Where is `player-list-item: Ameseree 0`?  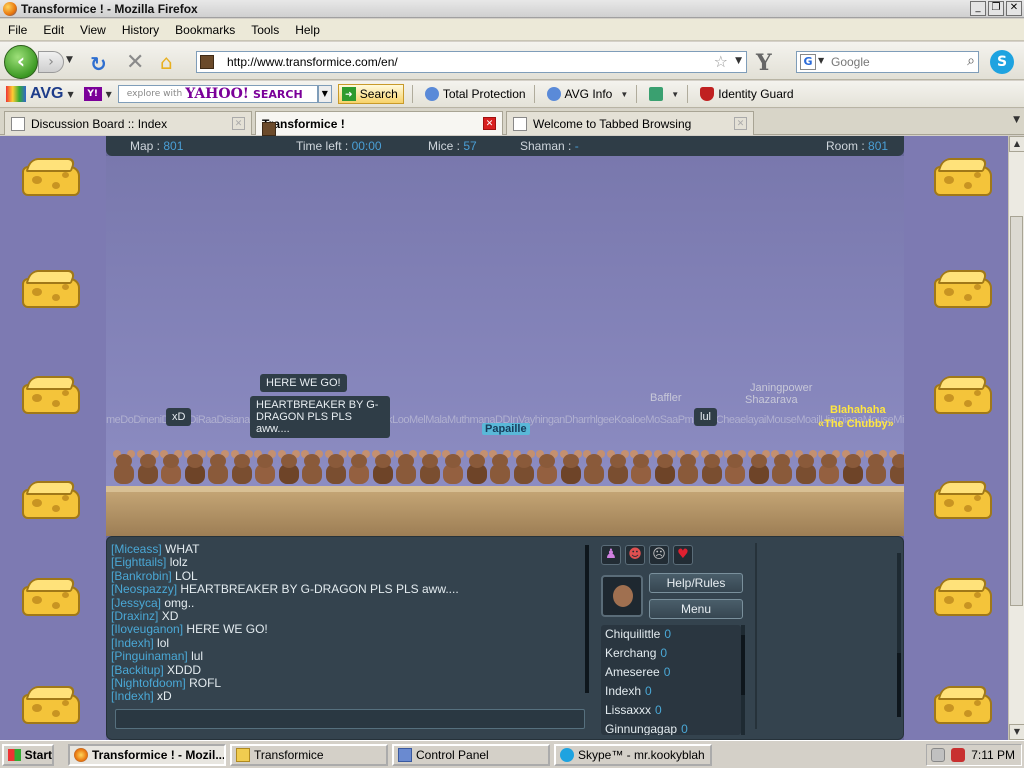 player-list-item: Ameseree 0 is located at coordinates (671, 672).